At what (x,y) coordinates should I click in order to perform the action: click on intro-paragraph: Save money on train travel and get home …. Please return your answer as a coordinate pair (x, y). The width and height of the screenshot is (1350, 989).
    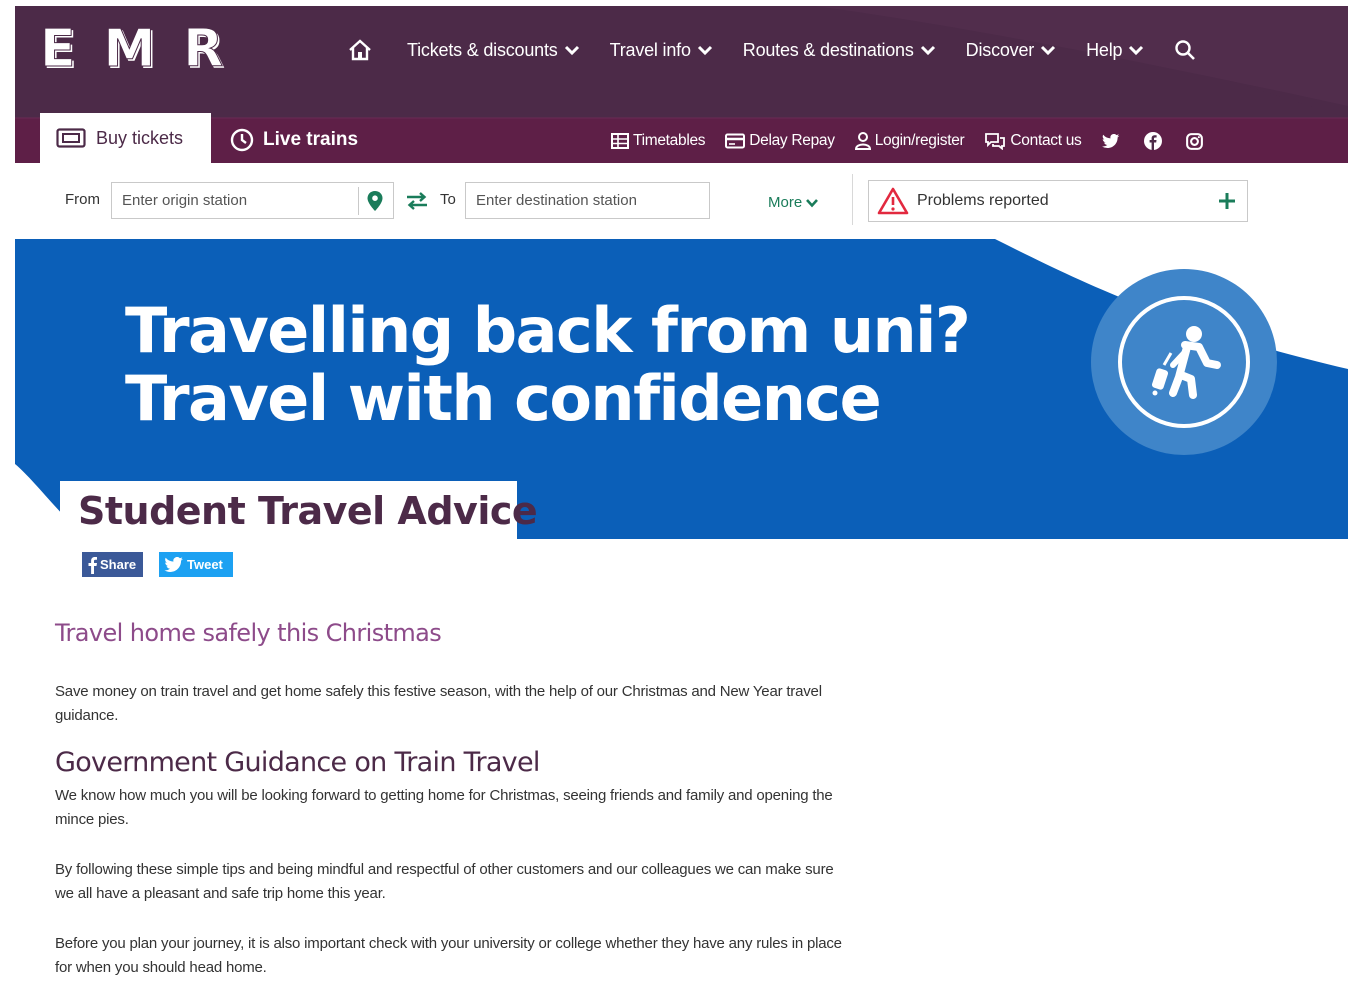
    Looking at the image, I should click on (438, 703).